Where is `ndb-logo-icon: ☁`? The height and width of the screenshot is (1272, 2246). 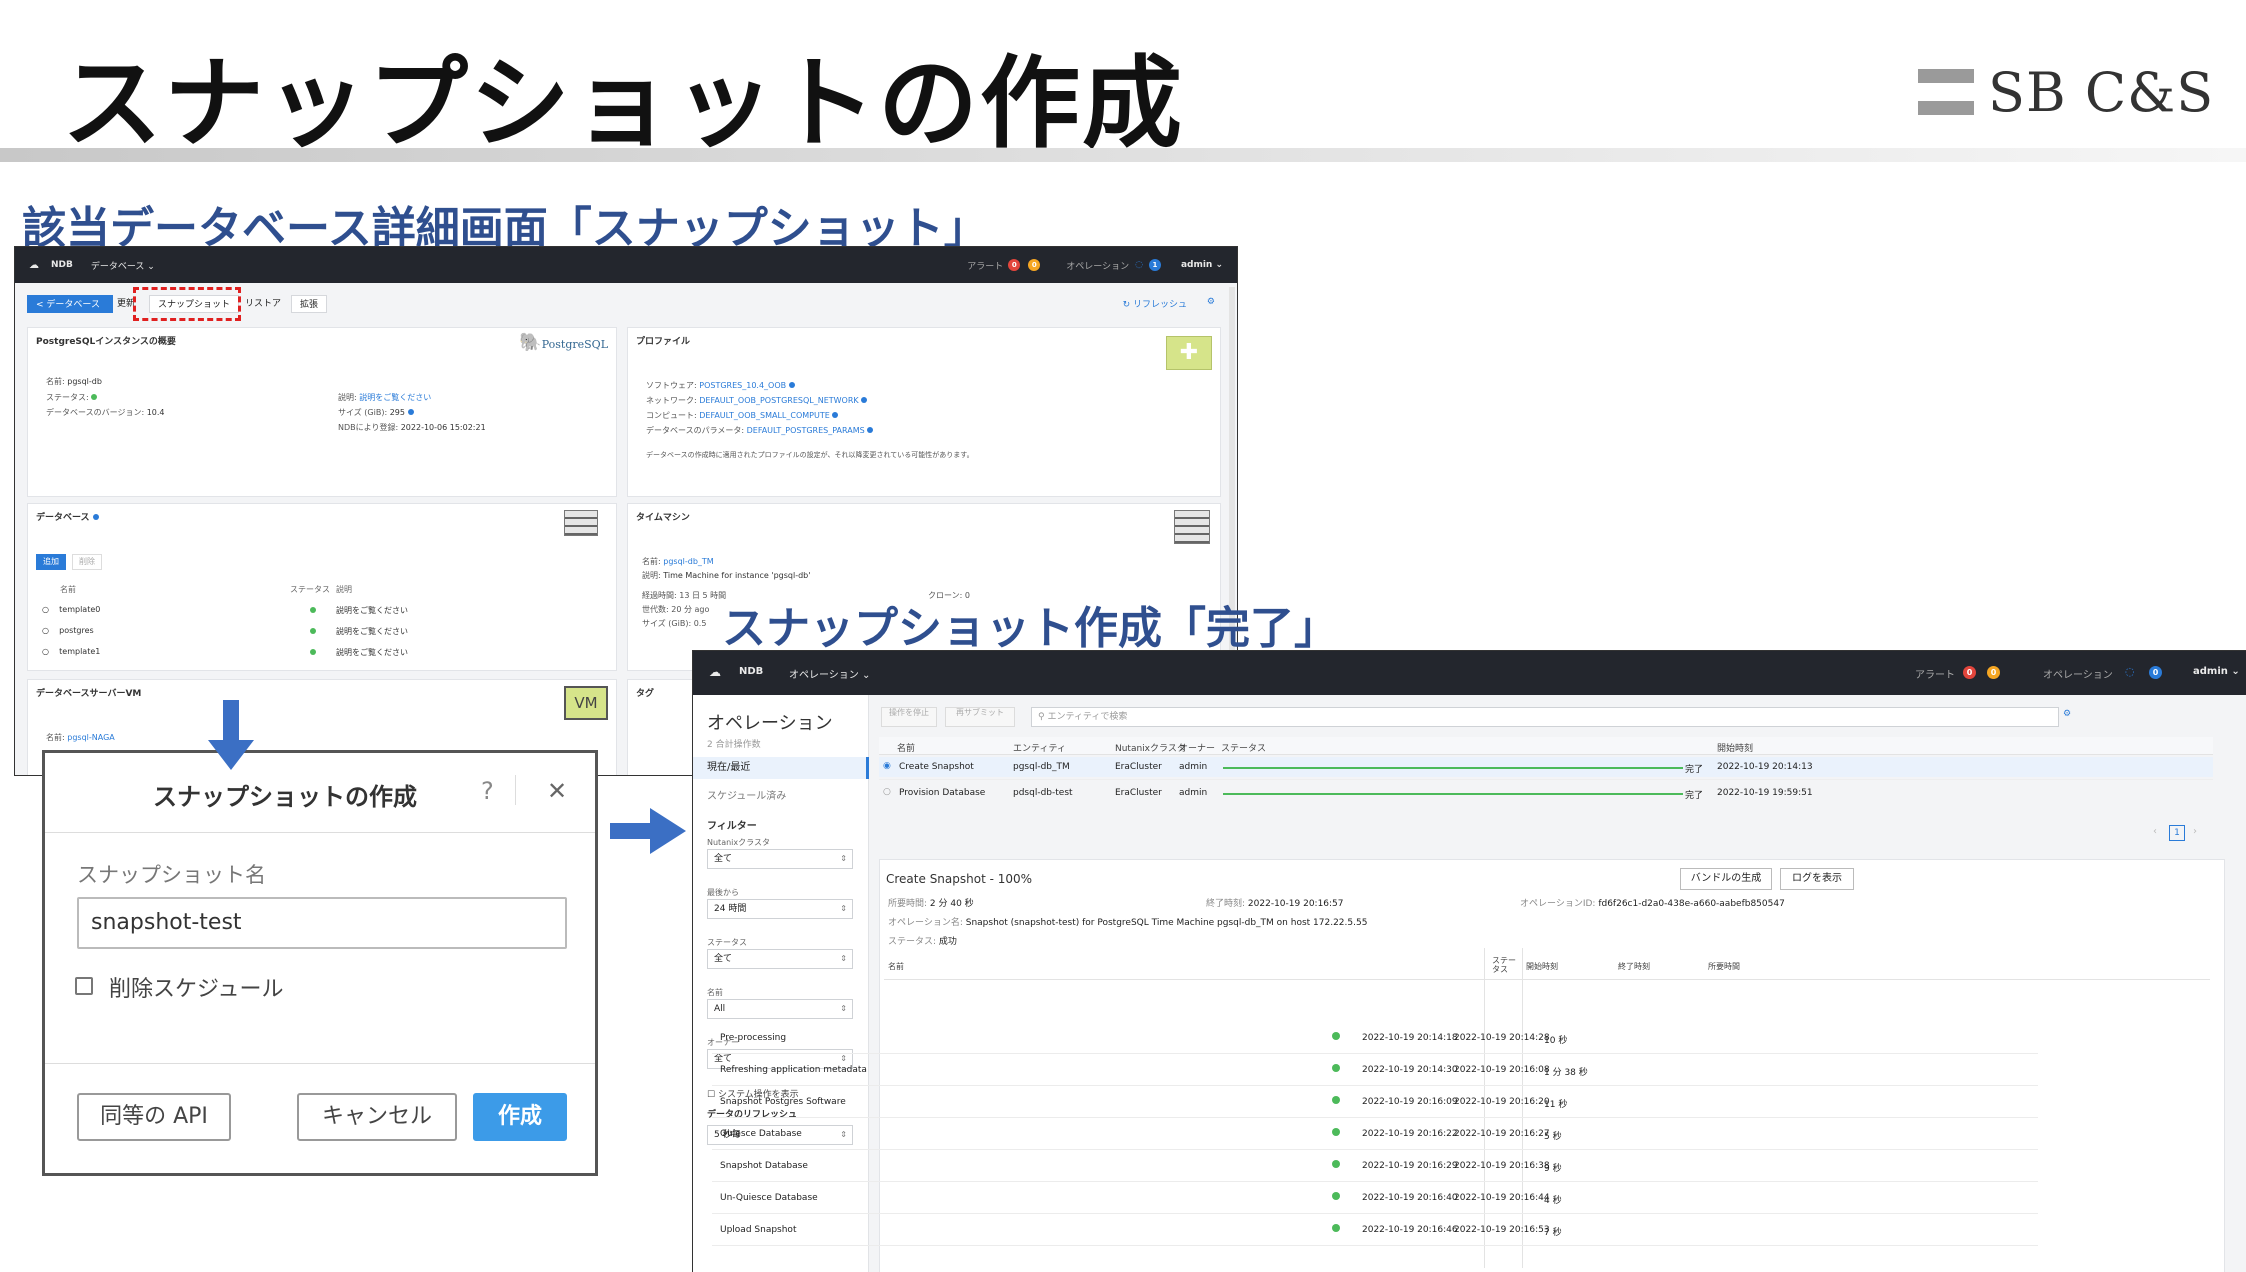
ndb-logo-icon: ☁ is located at coordinates (715, 672).